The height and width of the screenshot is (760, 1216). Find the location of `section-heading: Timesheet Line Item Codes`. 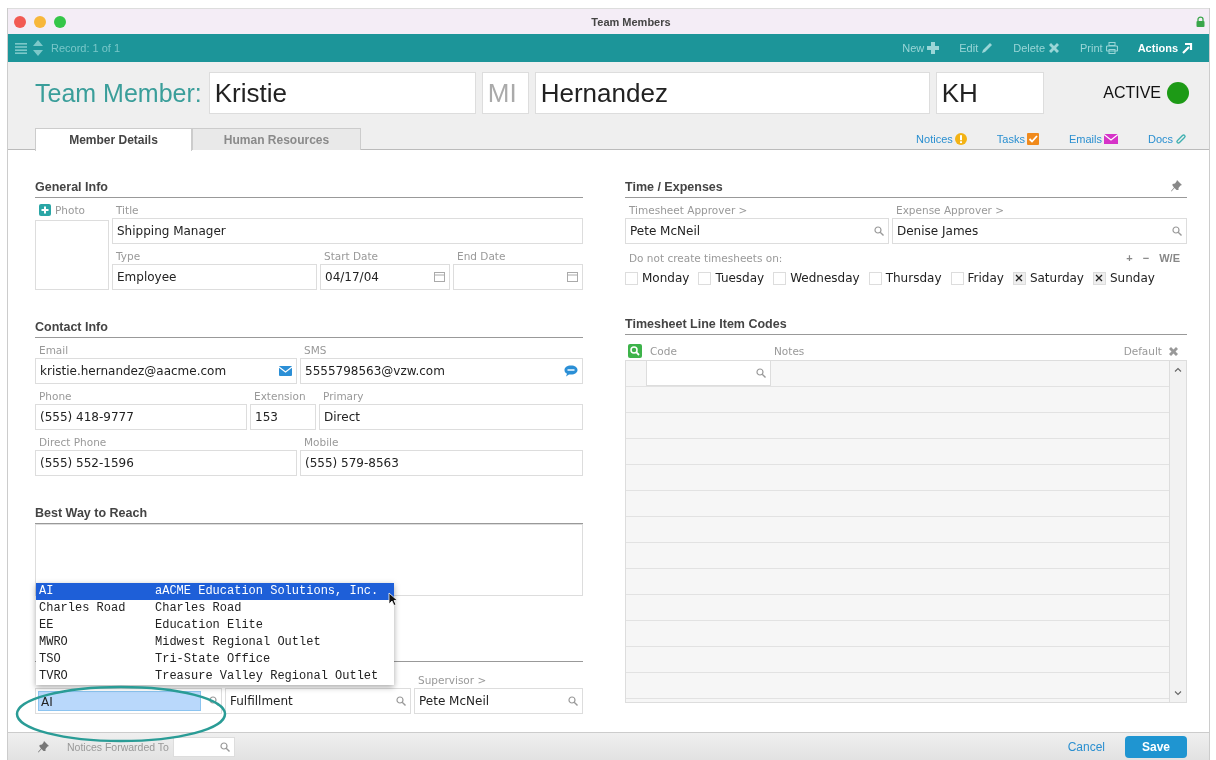

section-heading: Timesheet Line Item Codes is located at coordinates (906, 326).